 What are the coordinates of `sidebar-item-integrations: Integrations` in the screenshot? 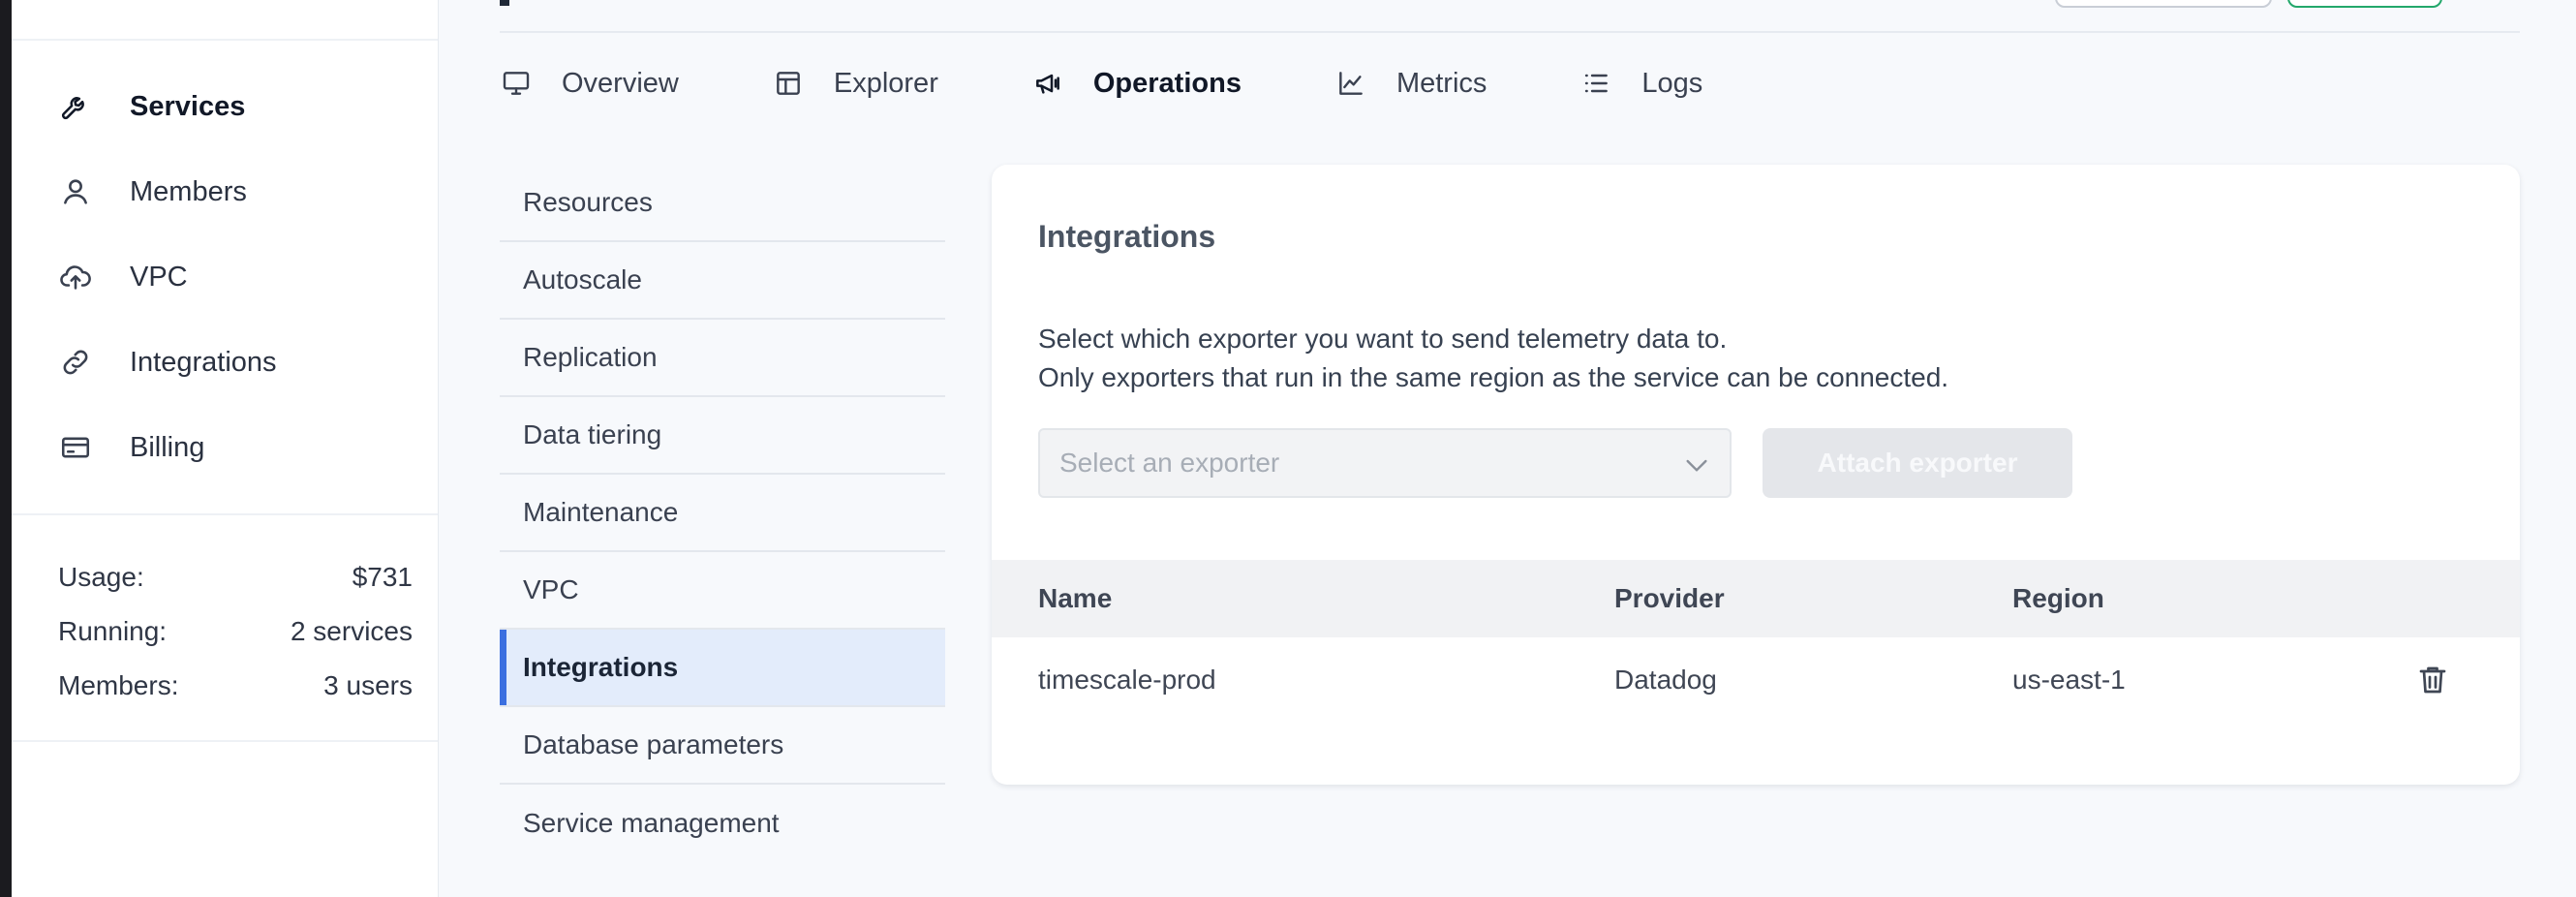 It's located at (225, 362).